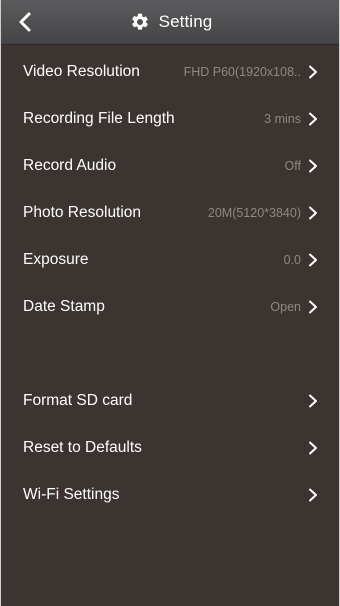 The height and width of the screenshot is (606, 340). Describe the element at coordinates (170, 165) in the screenshot. I see `setting-row-record-audio: Record Audio Off` at that location.